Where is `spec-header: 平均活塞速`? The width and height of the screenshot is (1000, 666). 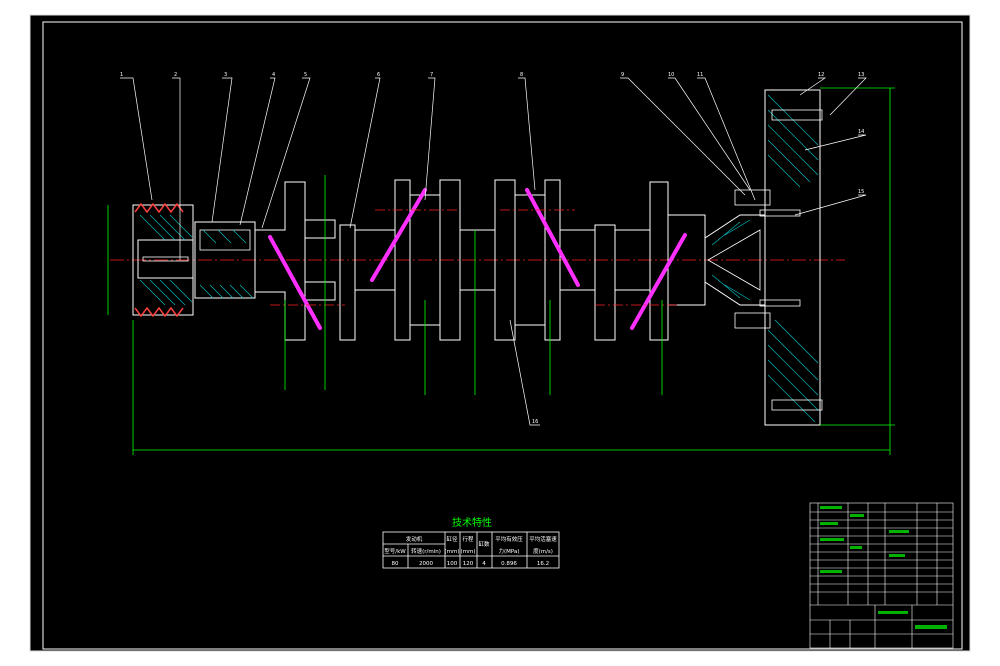 spec-header: 平均活塞速 is located at coordinates (543, 539).